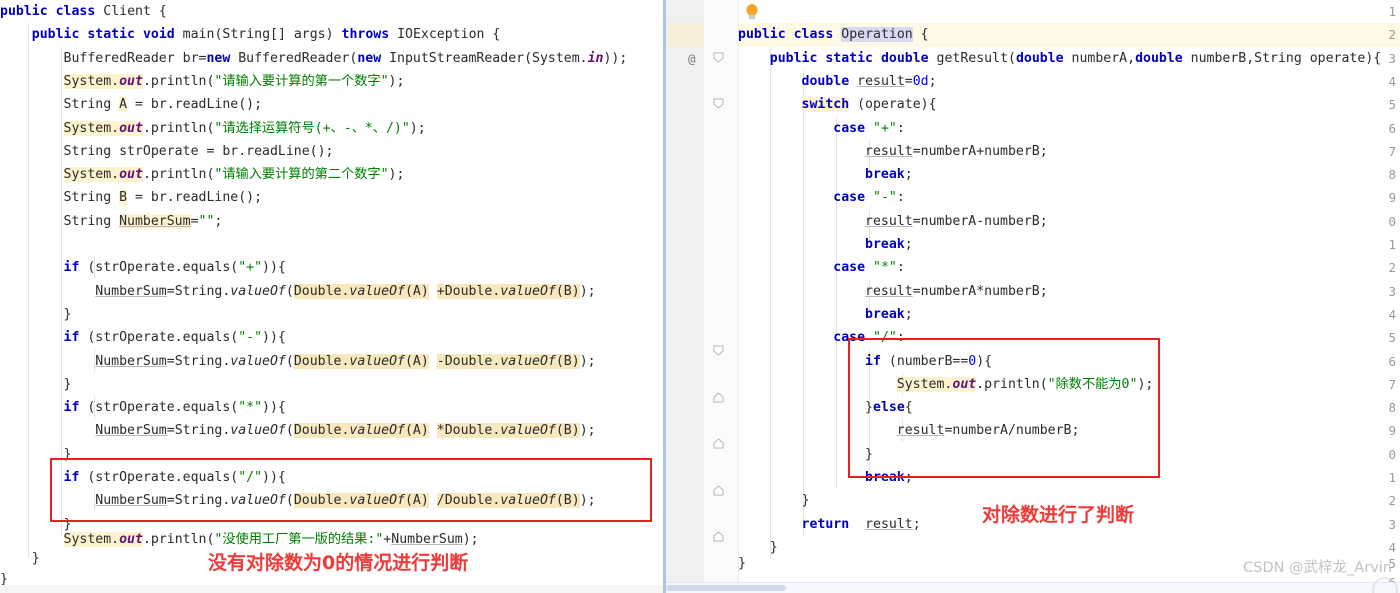 The width and height of the screenshot is (1400, 593). I want to click on horizontal-scrollbar, so click(1033, 587).